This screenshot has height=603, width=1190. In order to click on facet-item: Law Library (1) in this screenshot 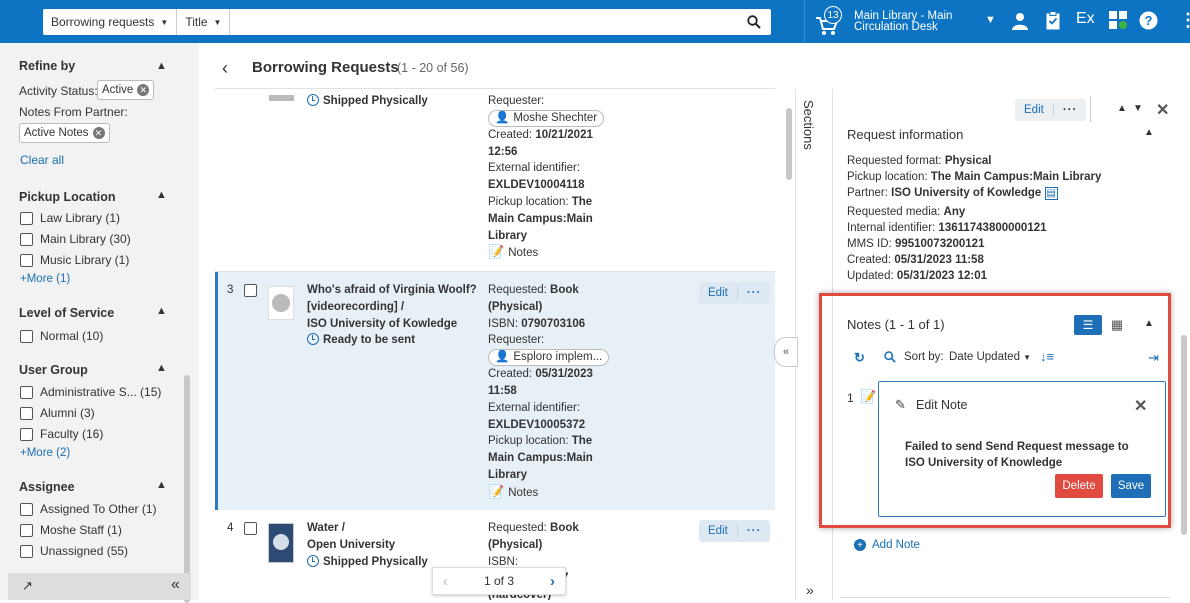, I will do `click(70, 218)`.